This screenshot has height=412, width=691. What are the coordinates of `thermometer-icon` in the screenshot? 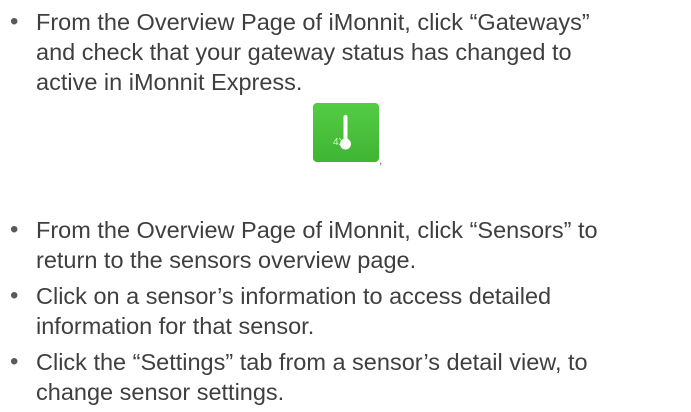 It's located at (345, 132).